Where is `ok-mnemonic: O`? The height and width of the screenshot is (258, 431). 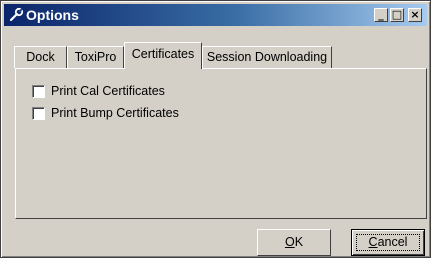 ok-mnemonic: O is located at coordinates (289, 242).